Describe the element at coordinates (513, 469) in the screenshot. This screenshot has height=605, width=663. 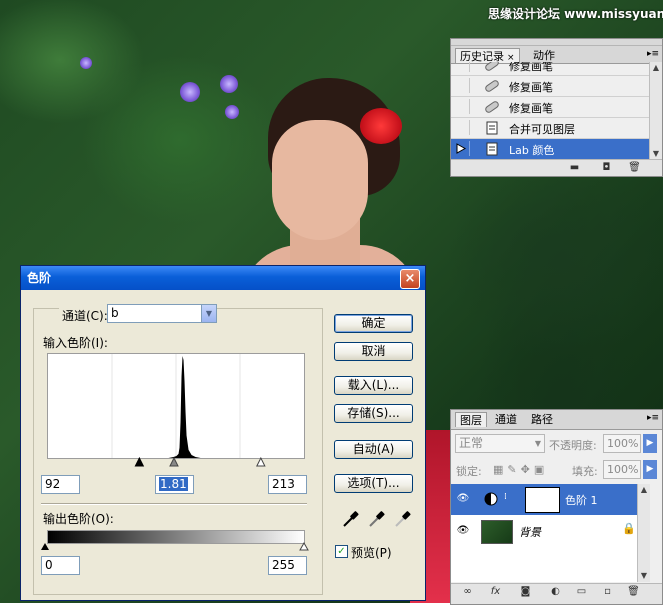
I see `lock-pixels-icon: ✎` at that location.